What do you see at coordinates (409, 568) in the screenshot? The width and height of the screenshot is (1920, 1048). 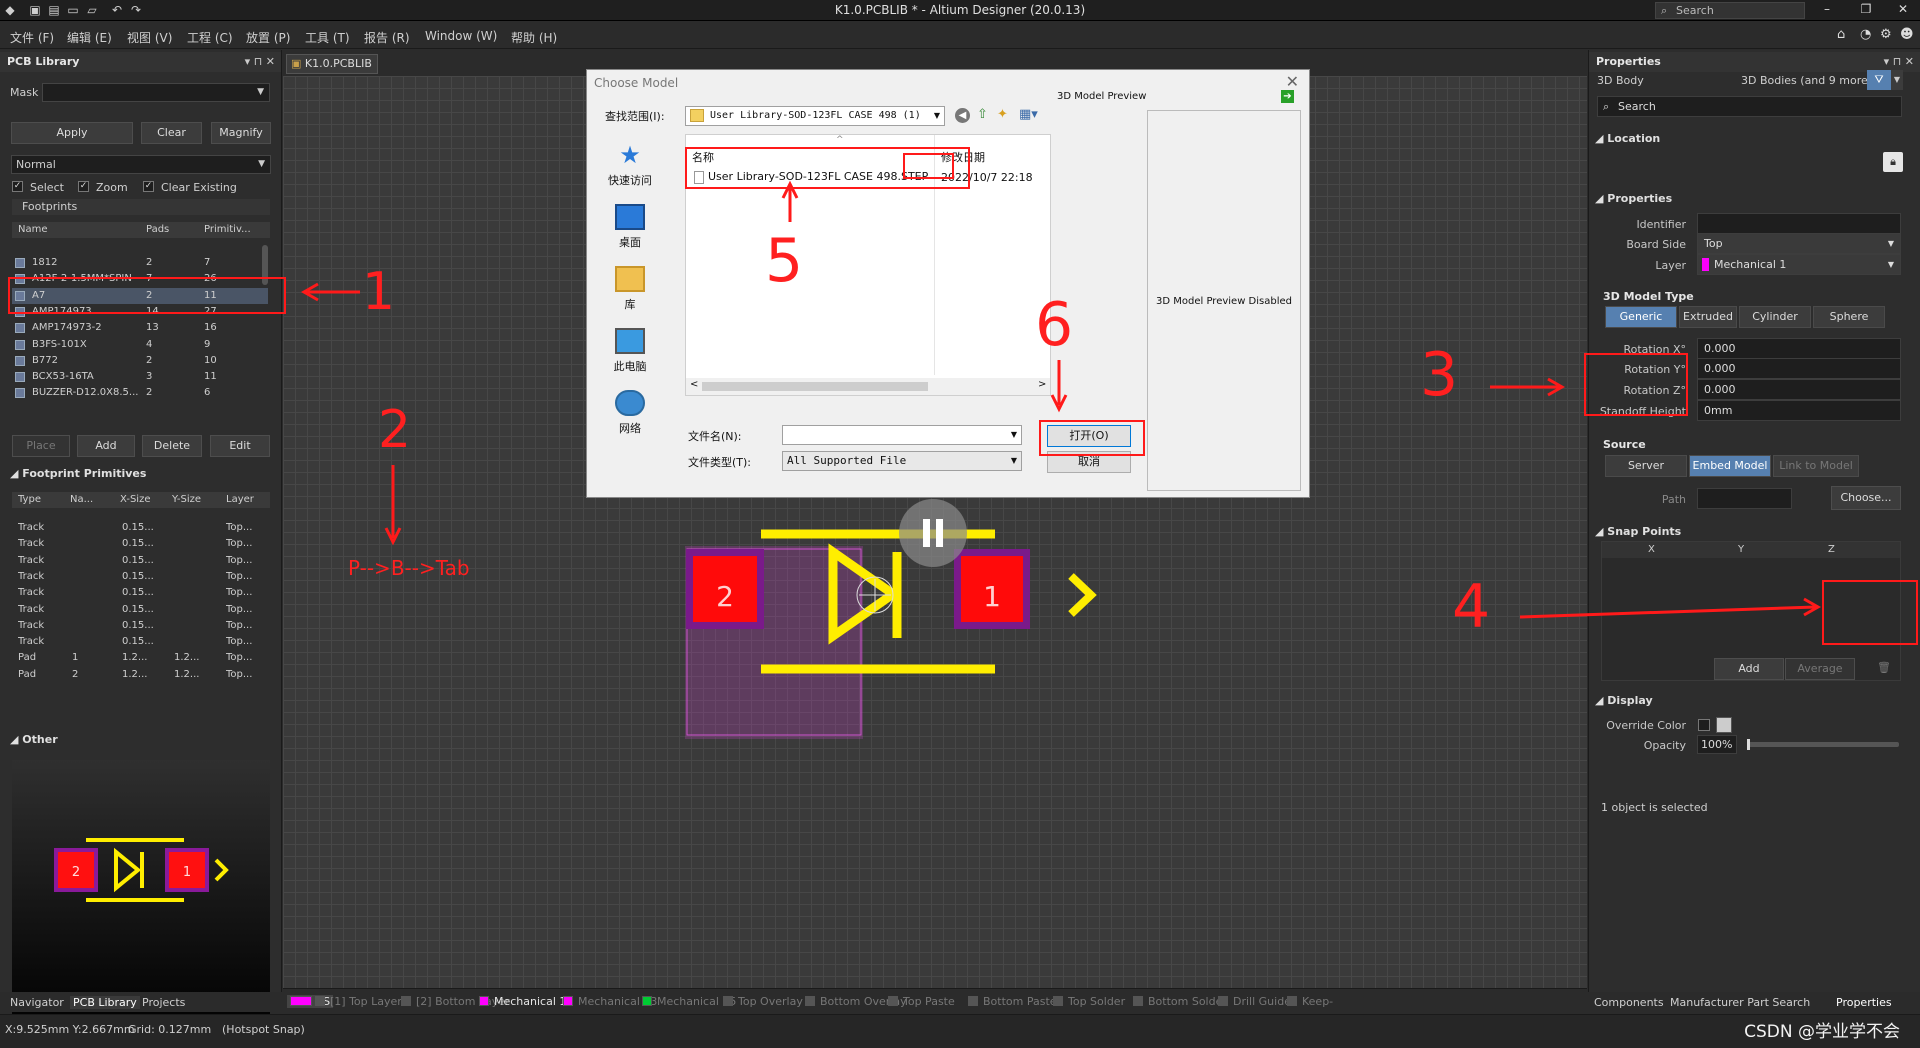 I see `annotation-note-2: P-->B-->Tab` at bounding box center [409, 568].